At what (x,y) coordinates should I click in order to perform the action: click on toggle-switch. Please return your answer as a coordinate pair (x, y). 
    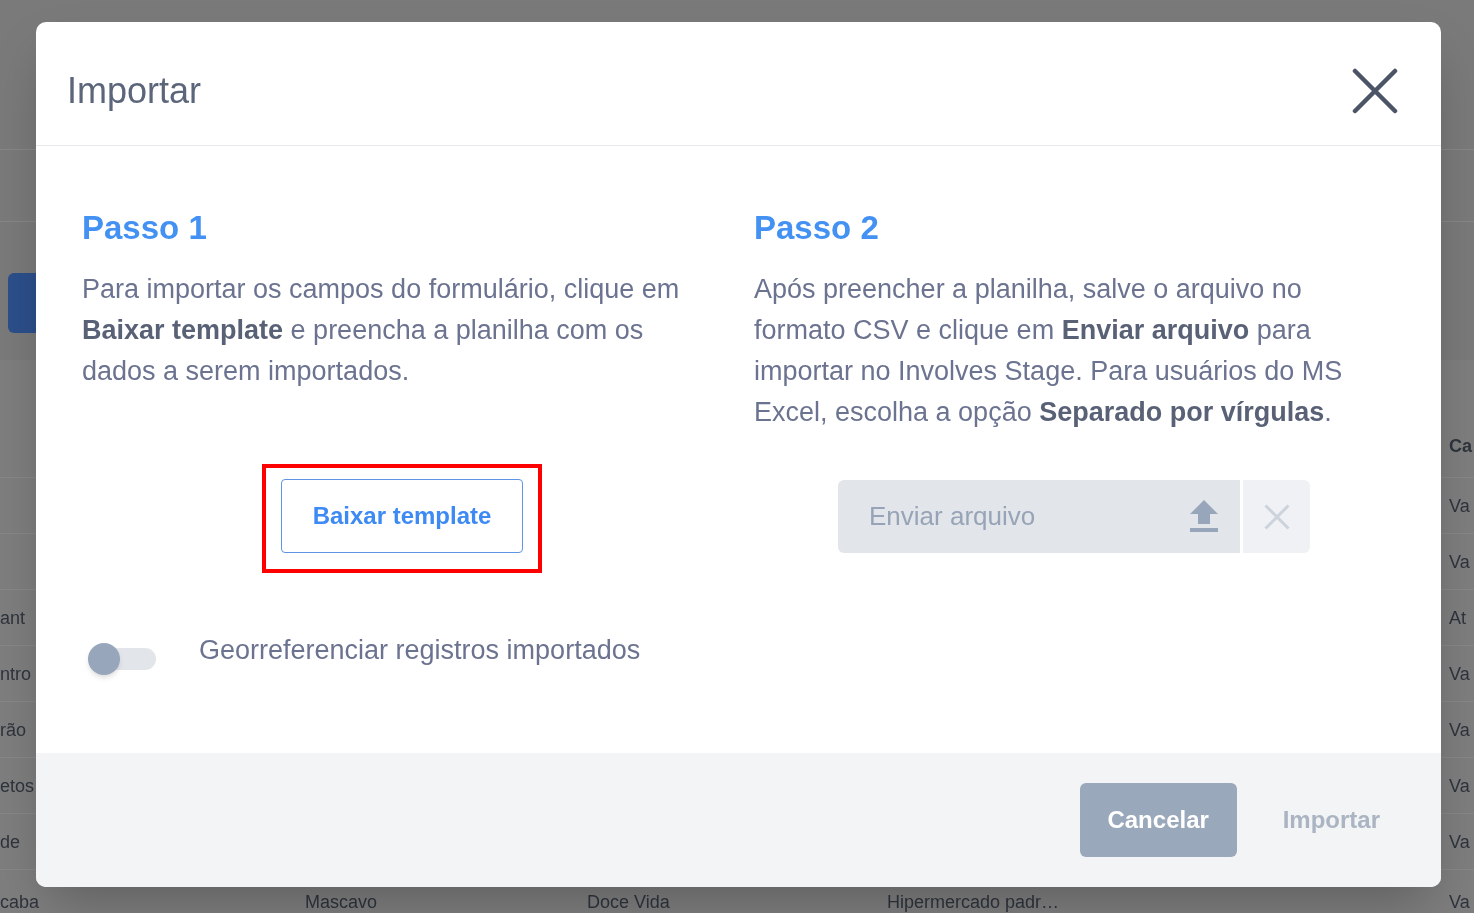
    Looking at the image, I should click on (122, 659).